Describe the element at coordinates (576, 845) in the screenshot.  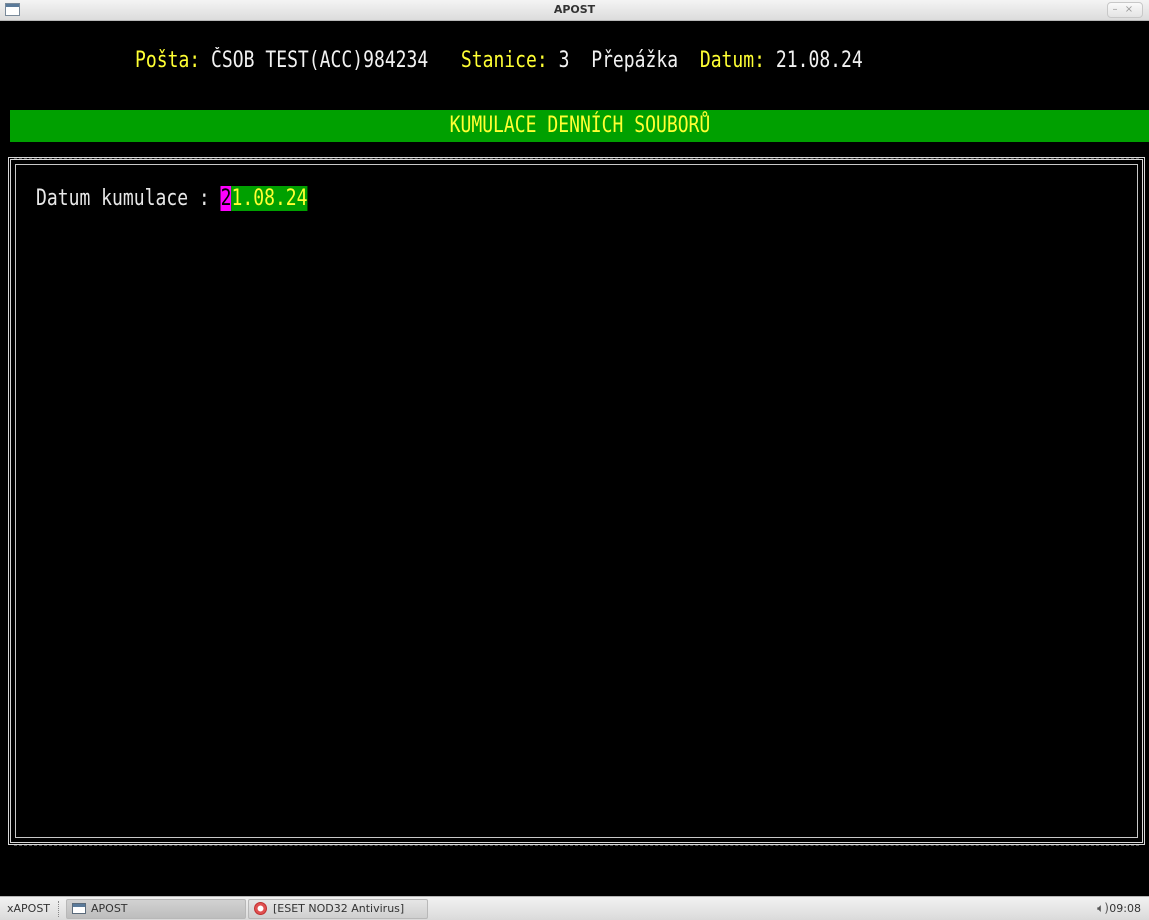
I see `frame-bottom-dash` at that location.